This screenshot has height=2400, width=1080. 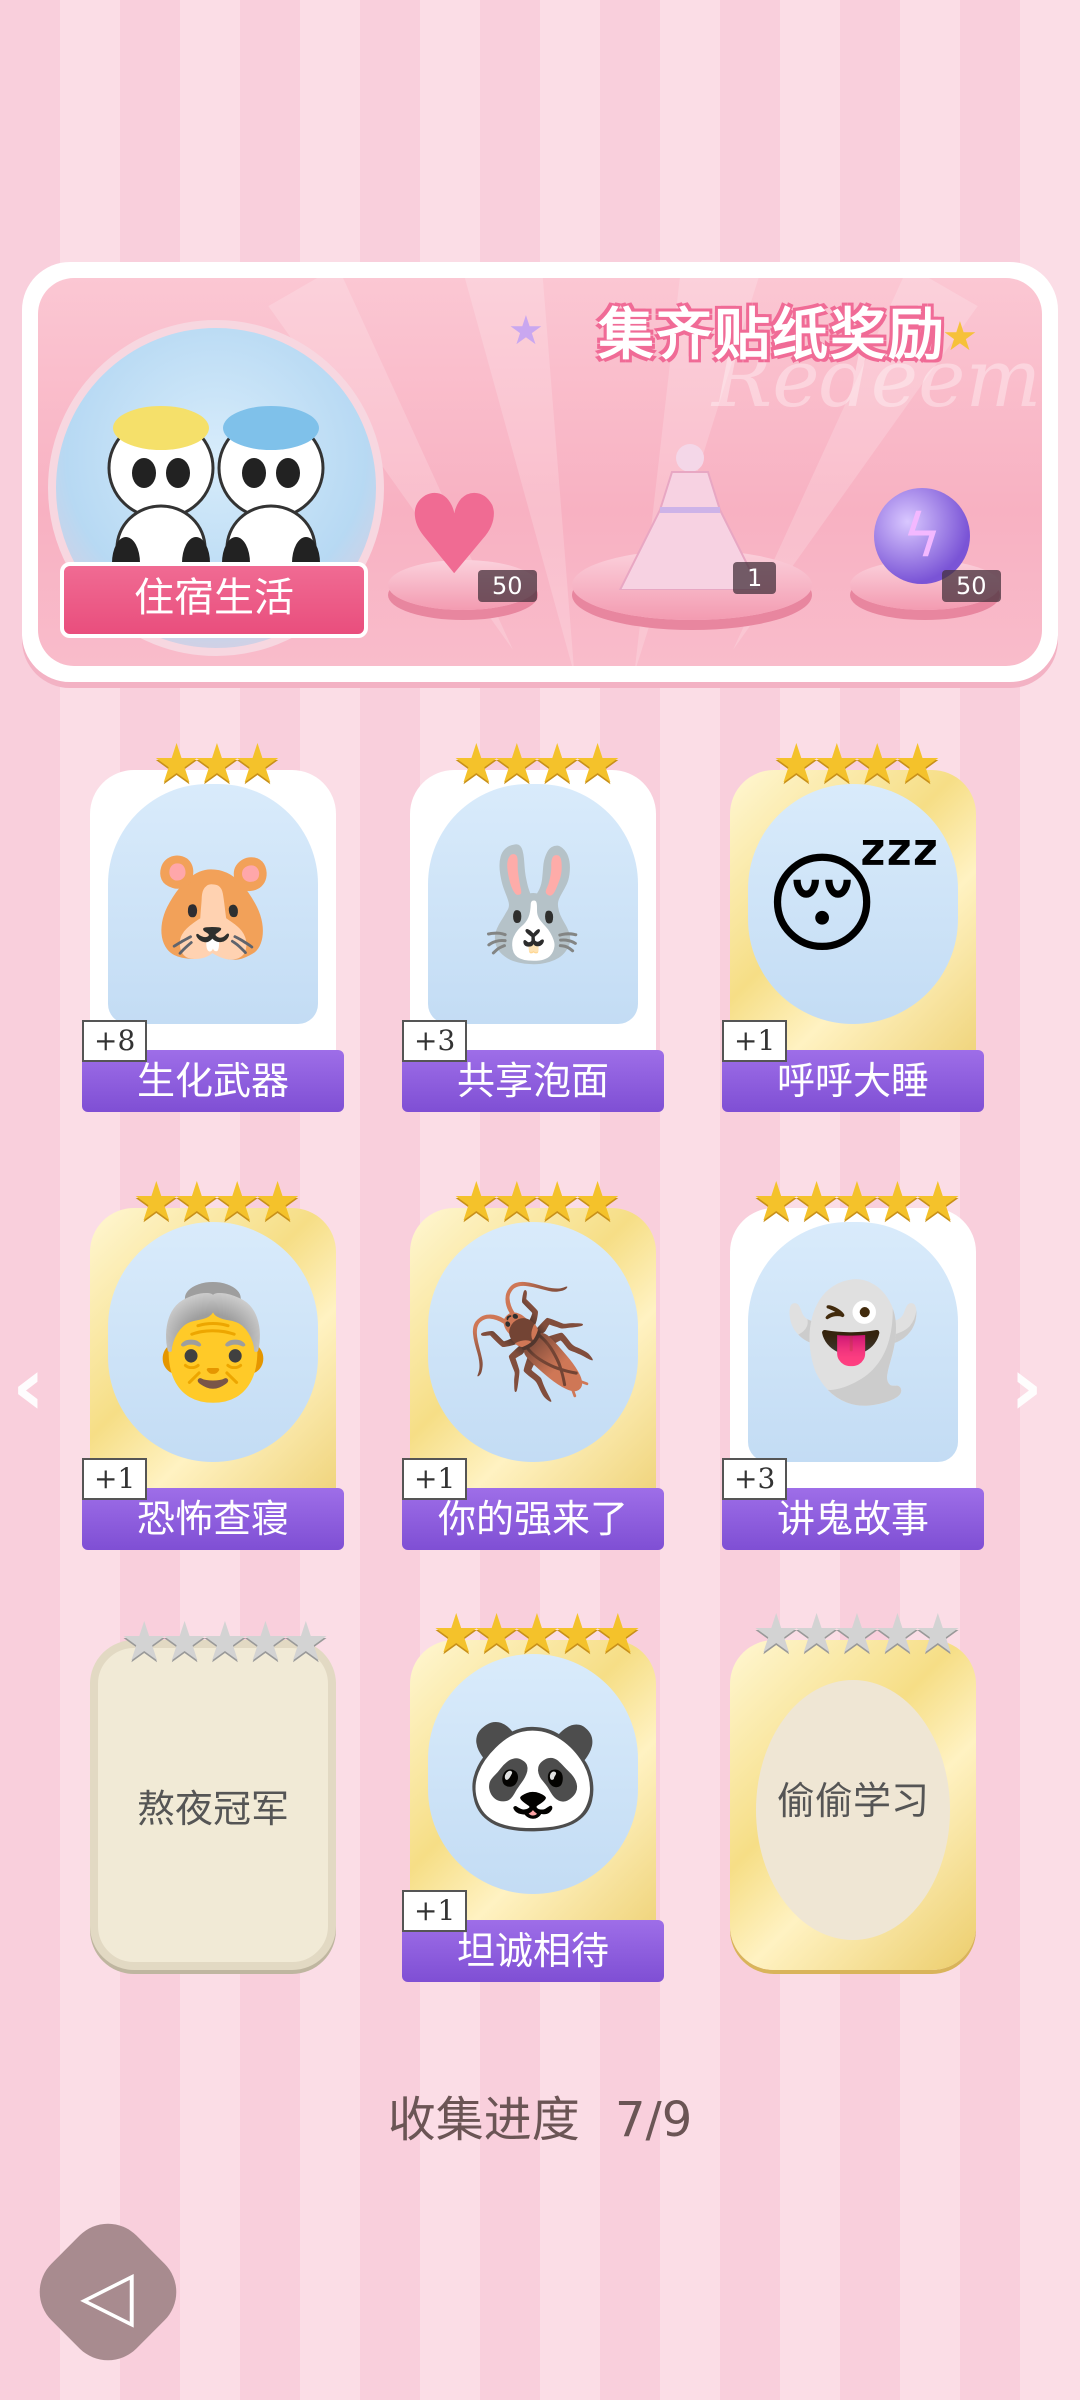 I want to click on sticker-card: ★★★★ 👵 恐怖查寝 +1, so click(x=213, y=1361).